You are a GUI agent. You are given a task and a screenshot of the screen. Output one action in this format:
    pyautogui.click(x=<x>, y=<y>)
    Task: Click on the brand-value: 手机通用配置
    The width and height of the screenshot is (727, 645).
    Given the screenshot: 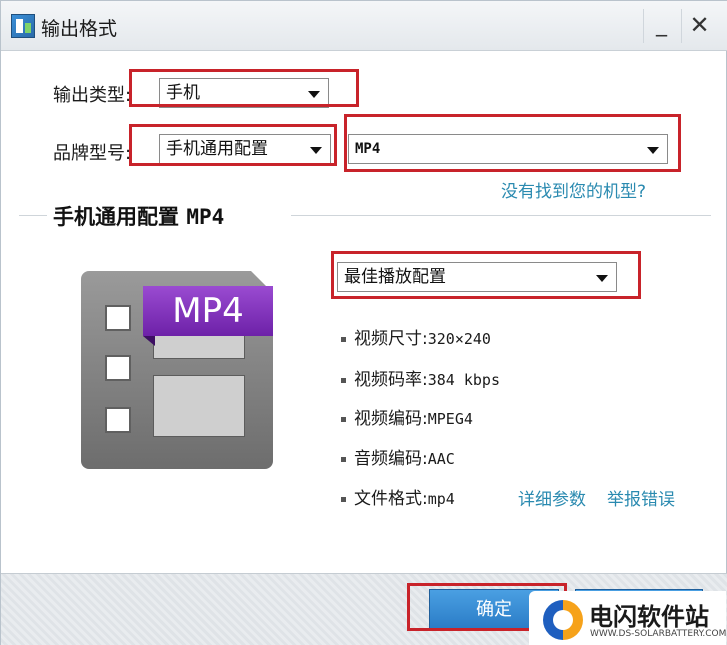 What is the action you would take?
    pyautogui.click(x=217, y=149)
    